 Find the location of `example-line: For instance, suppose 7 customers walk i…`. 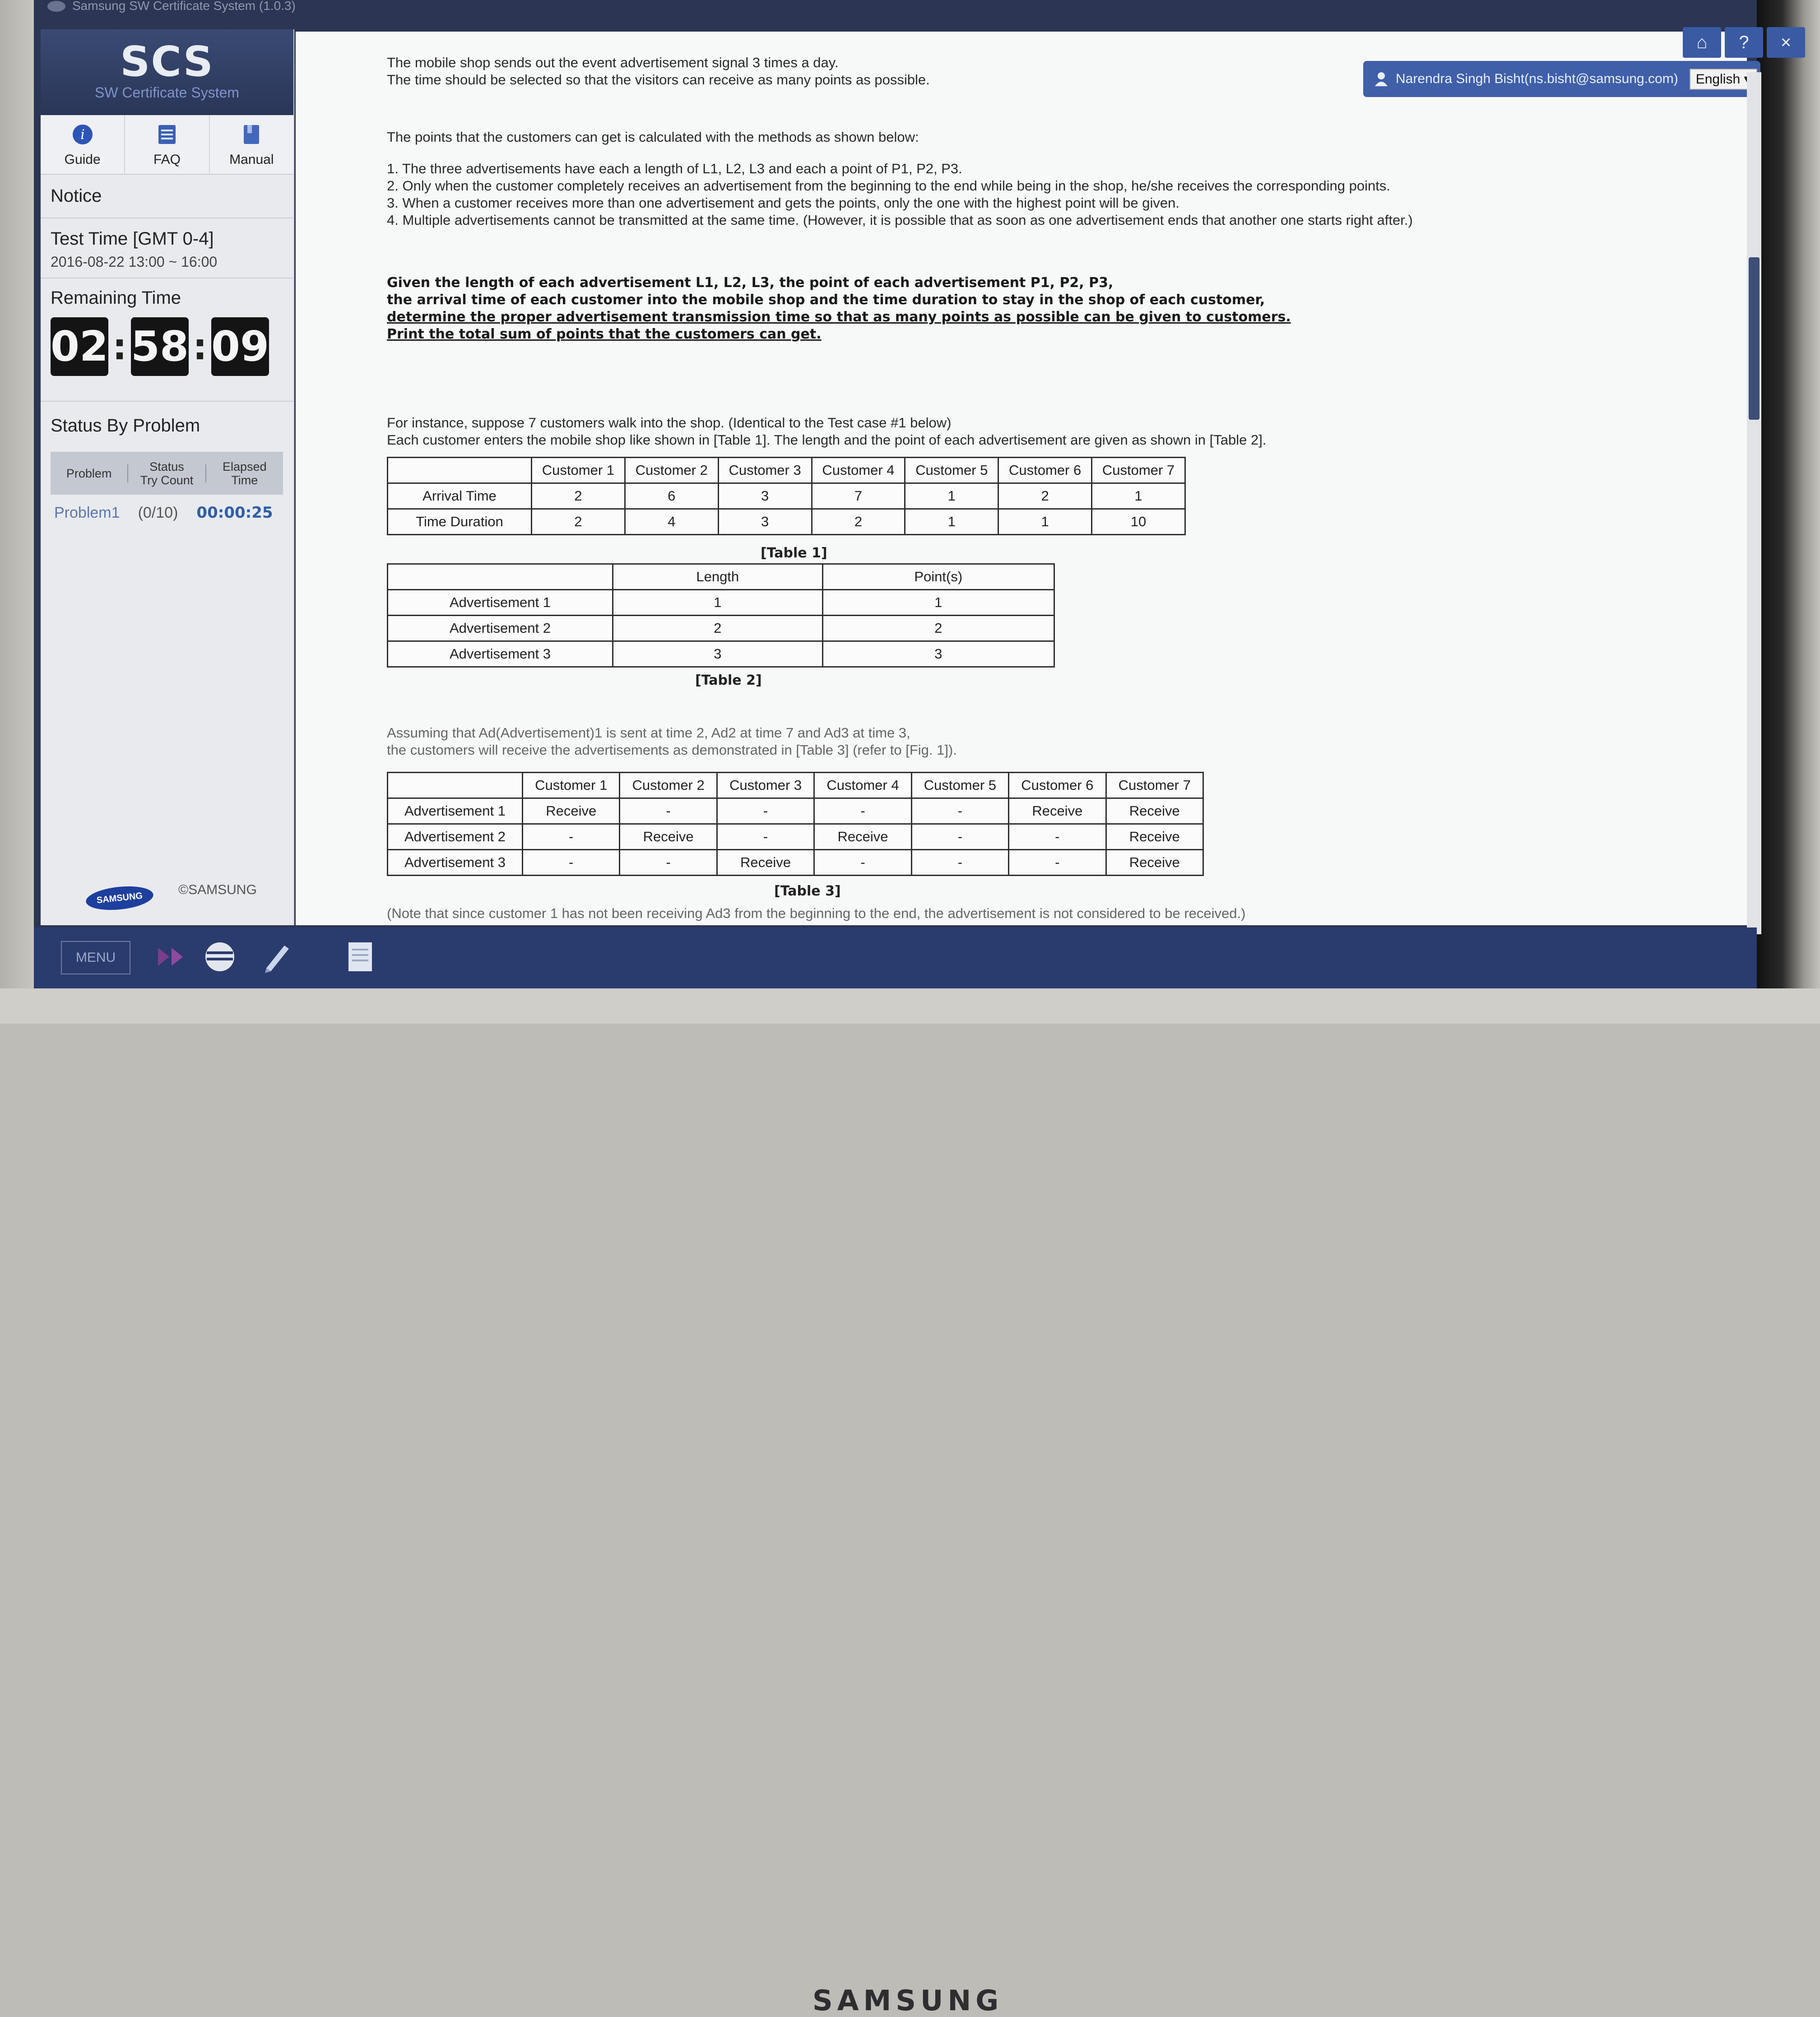

example-line: For instance, suppose 7 customers walk i… is located at coordinates (669, 423).